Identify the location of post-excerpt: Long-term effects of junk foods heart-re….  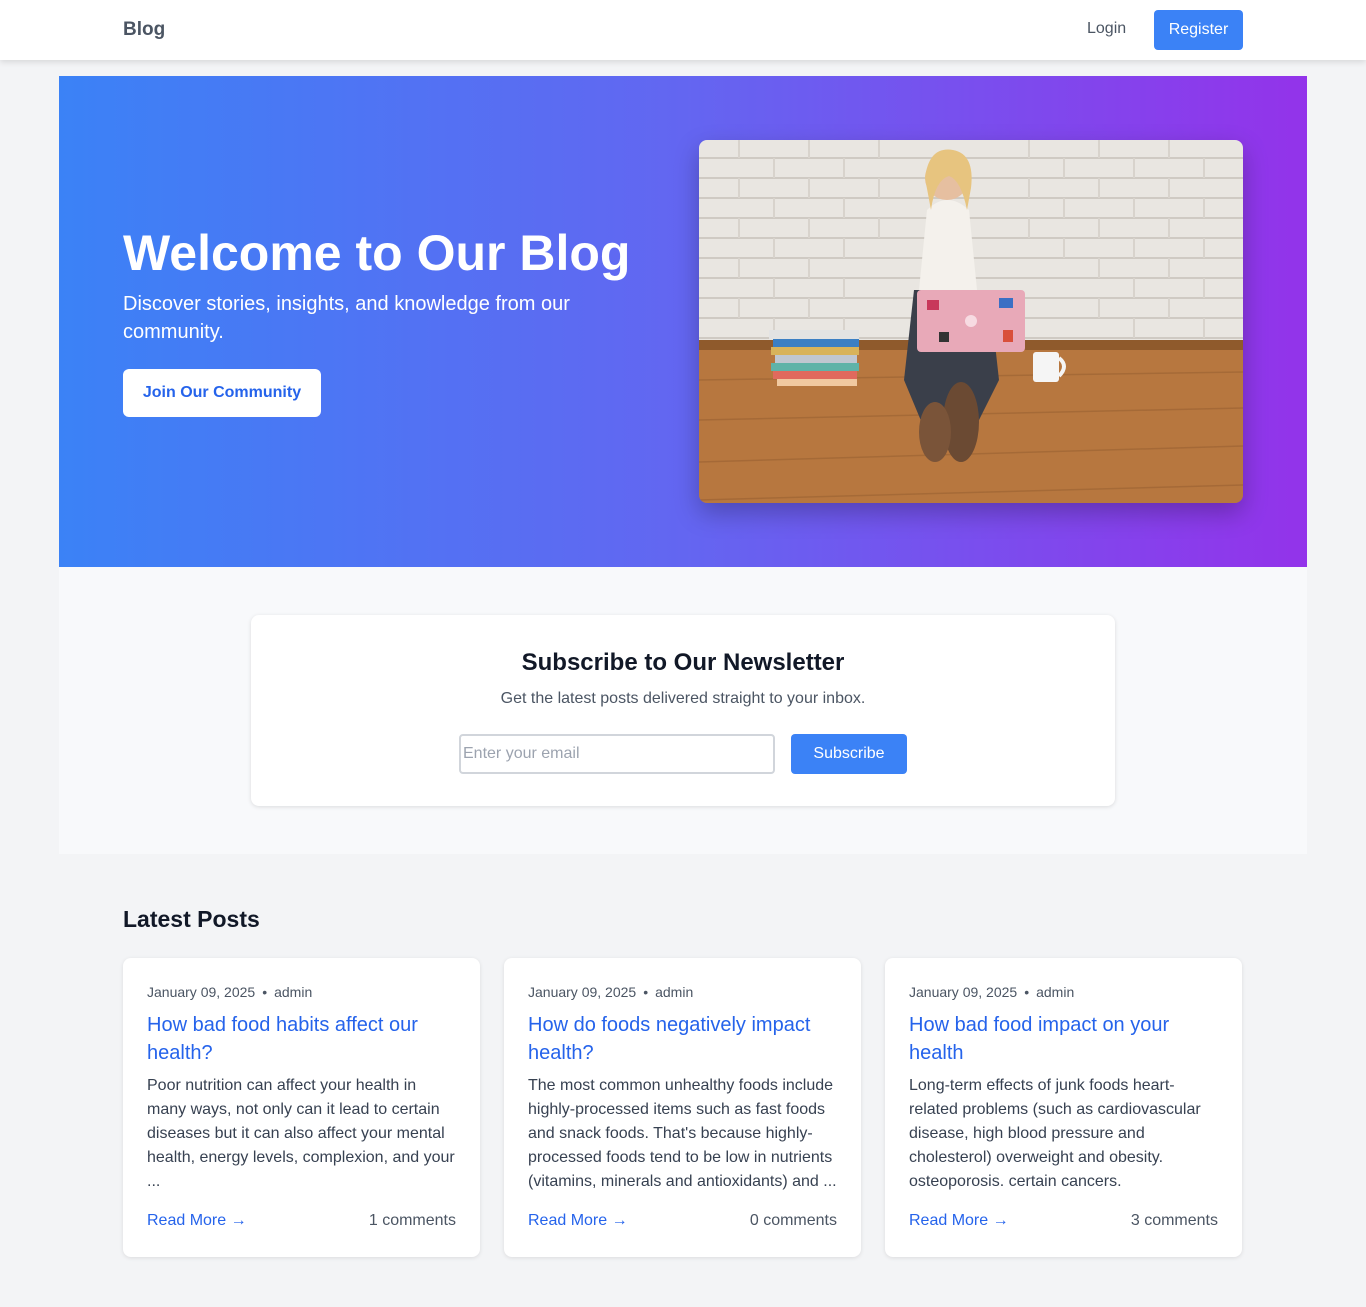
(1055, 1133).